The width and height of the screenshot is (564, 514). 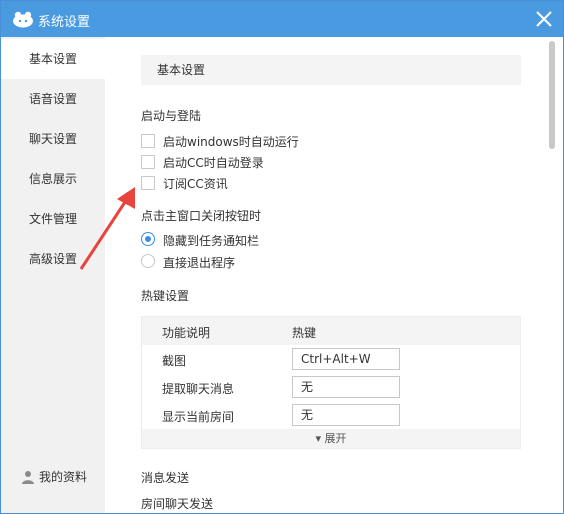 I want to click on sidebar-item-label: 文件管理, so click(x=52, y=219).